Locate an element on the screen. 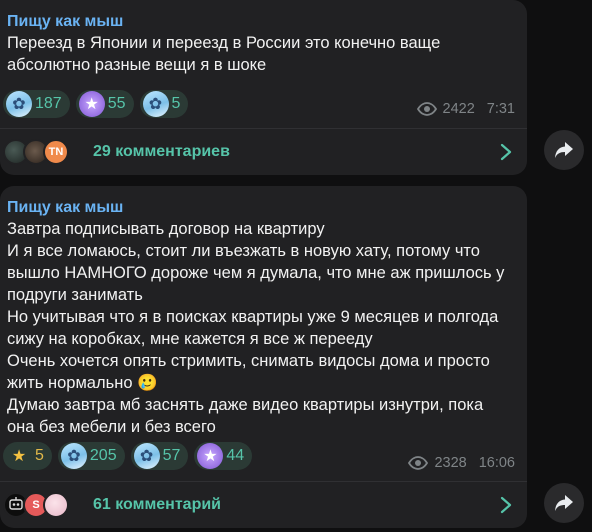 This screenshot has height=532, width=592. avatar: TN is located at coordinates (56, 152).